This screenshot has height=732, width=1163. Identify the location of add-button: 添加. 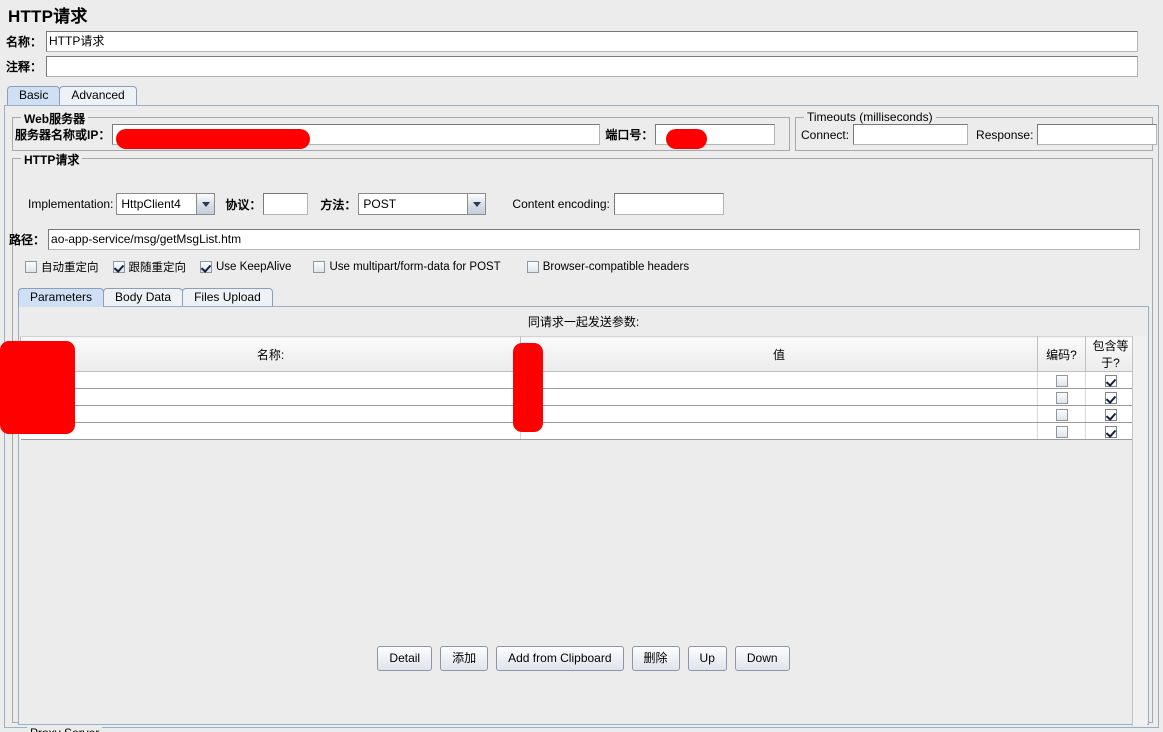
(464, 658).